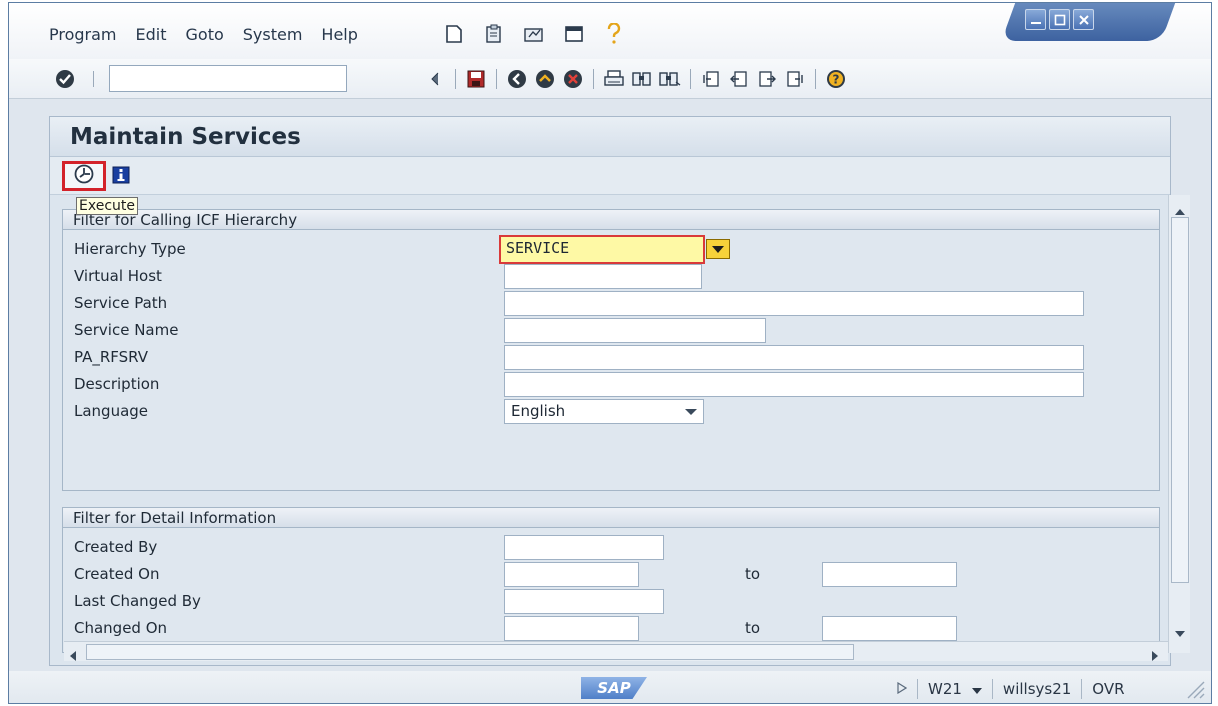 Image resolution: width=1218 pixels, height=706 pixels. Describe the element at coordinates (121, 177) in the screenshot. I see `info-icon` at that location.